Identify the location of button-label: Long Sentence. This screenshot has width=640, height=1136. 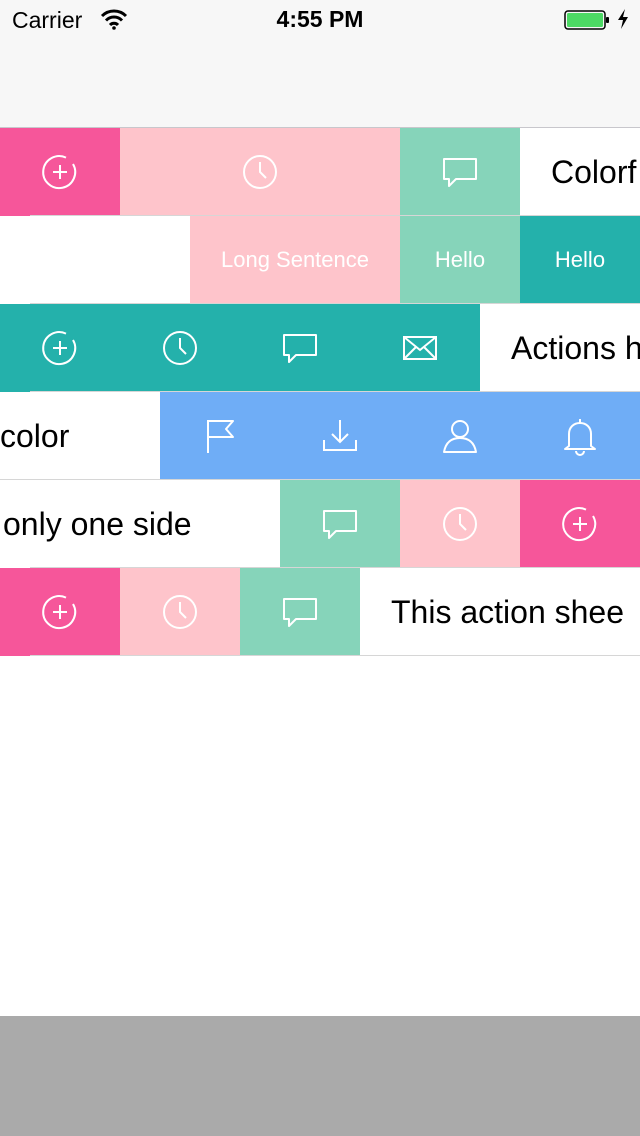
(295, 259).